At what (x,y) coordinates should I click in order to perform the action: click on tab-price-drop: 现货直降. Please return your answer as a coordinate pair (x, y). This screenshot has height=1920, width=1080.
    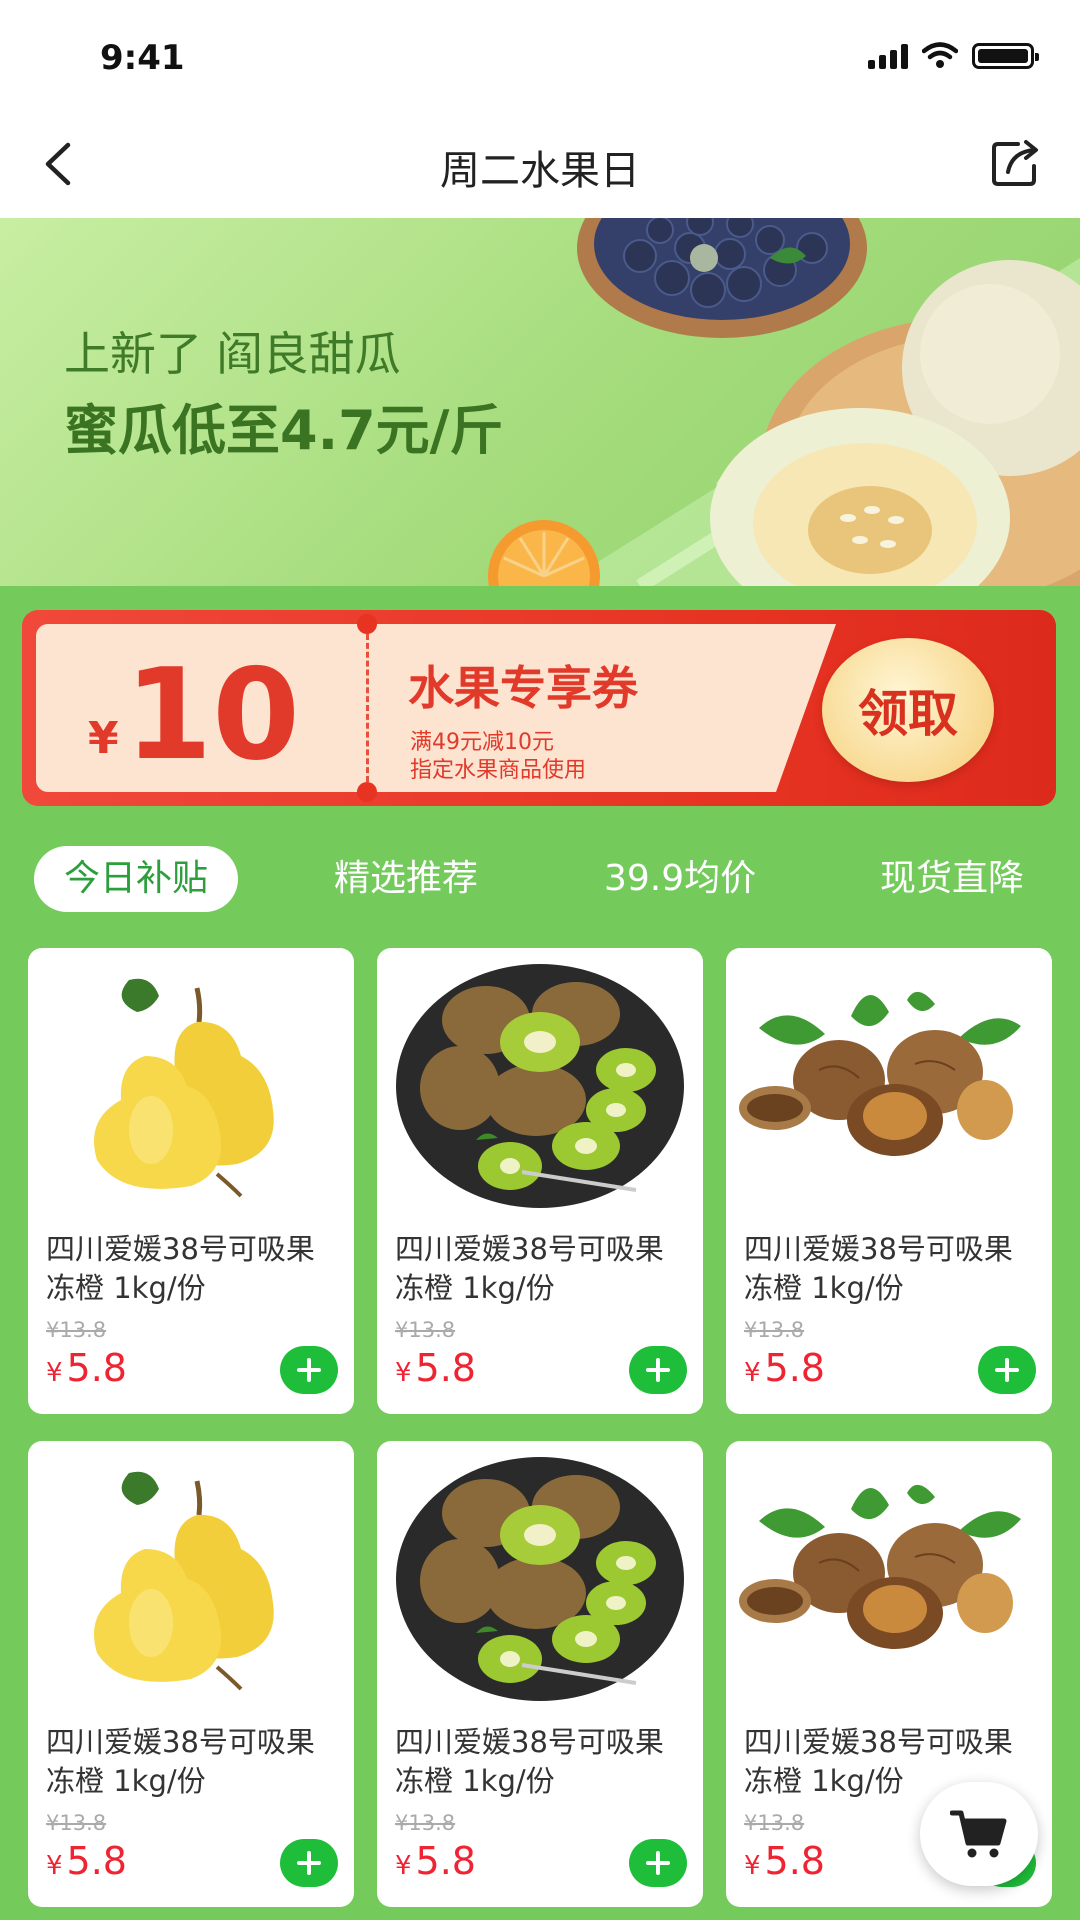
    Looking at the image, I should click on (952, 879).